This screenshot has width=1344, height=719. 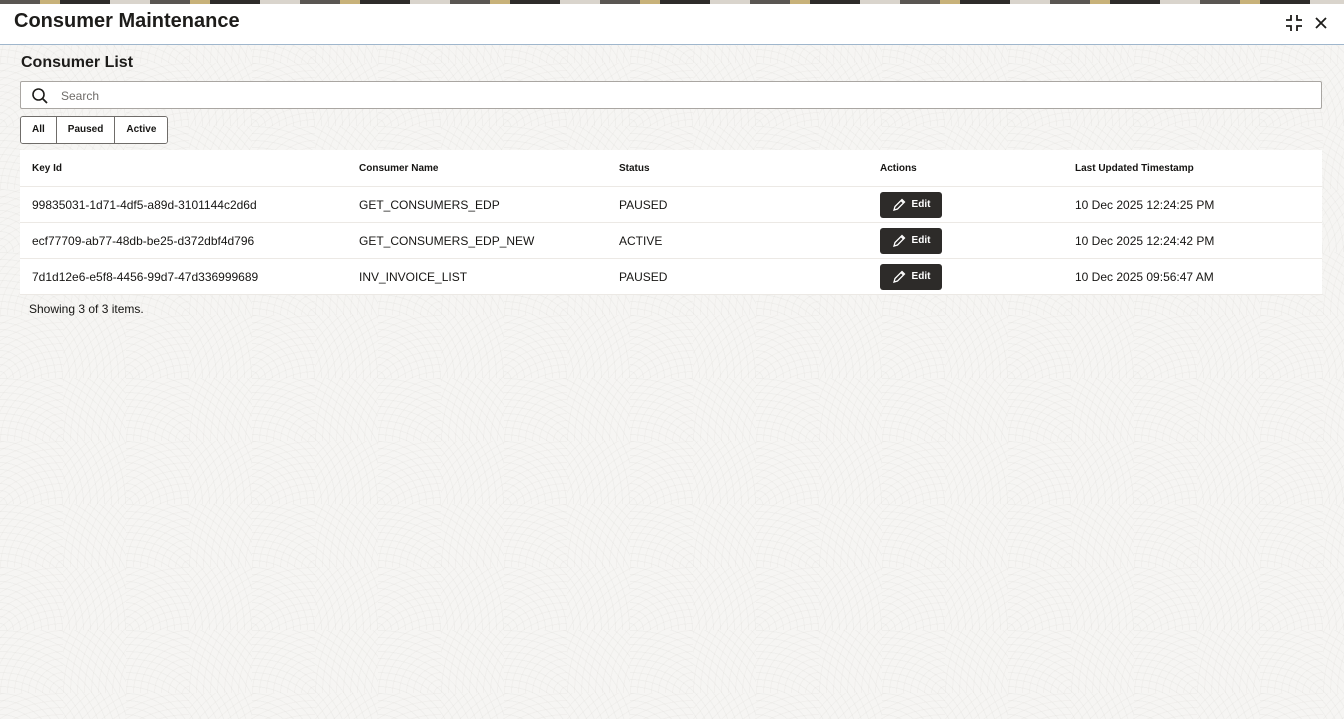 I want to click on filter-active-button: Active, so click(x=141, y=130).